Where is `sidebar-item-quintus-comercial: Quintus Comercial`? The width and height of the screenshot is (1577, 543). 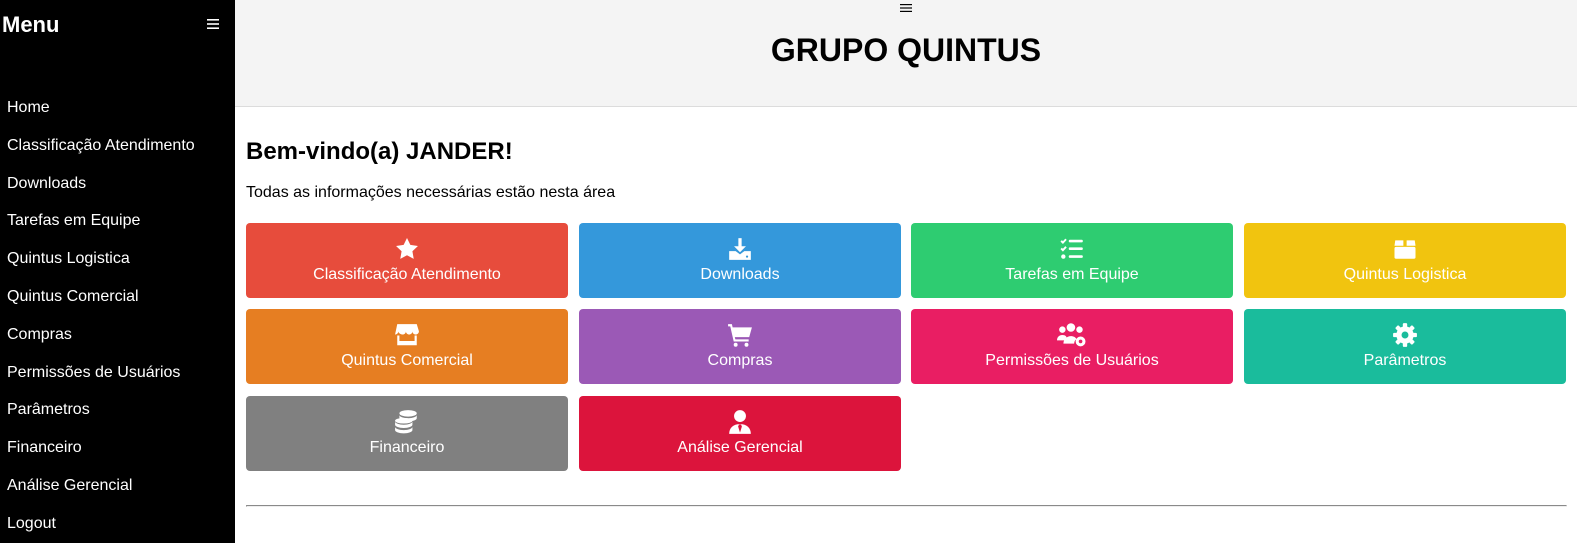 sidebar-item-quintus-comercial: Quintus Comercial is located at coordinates (117, 297).